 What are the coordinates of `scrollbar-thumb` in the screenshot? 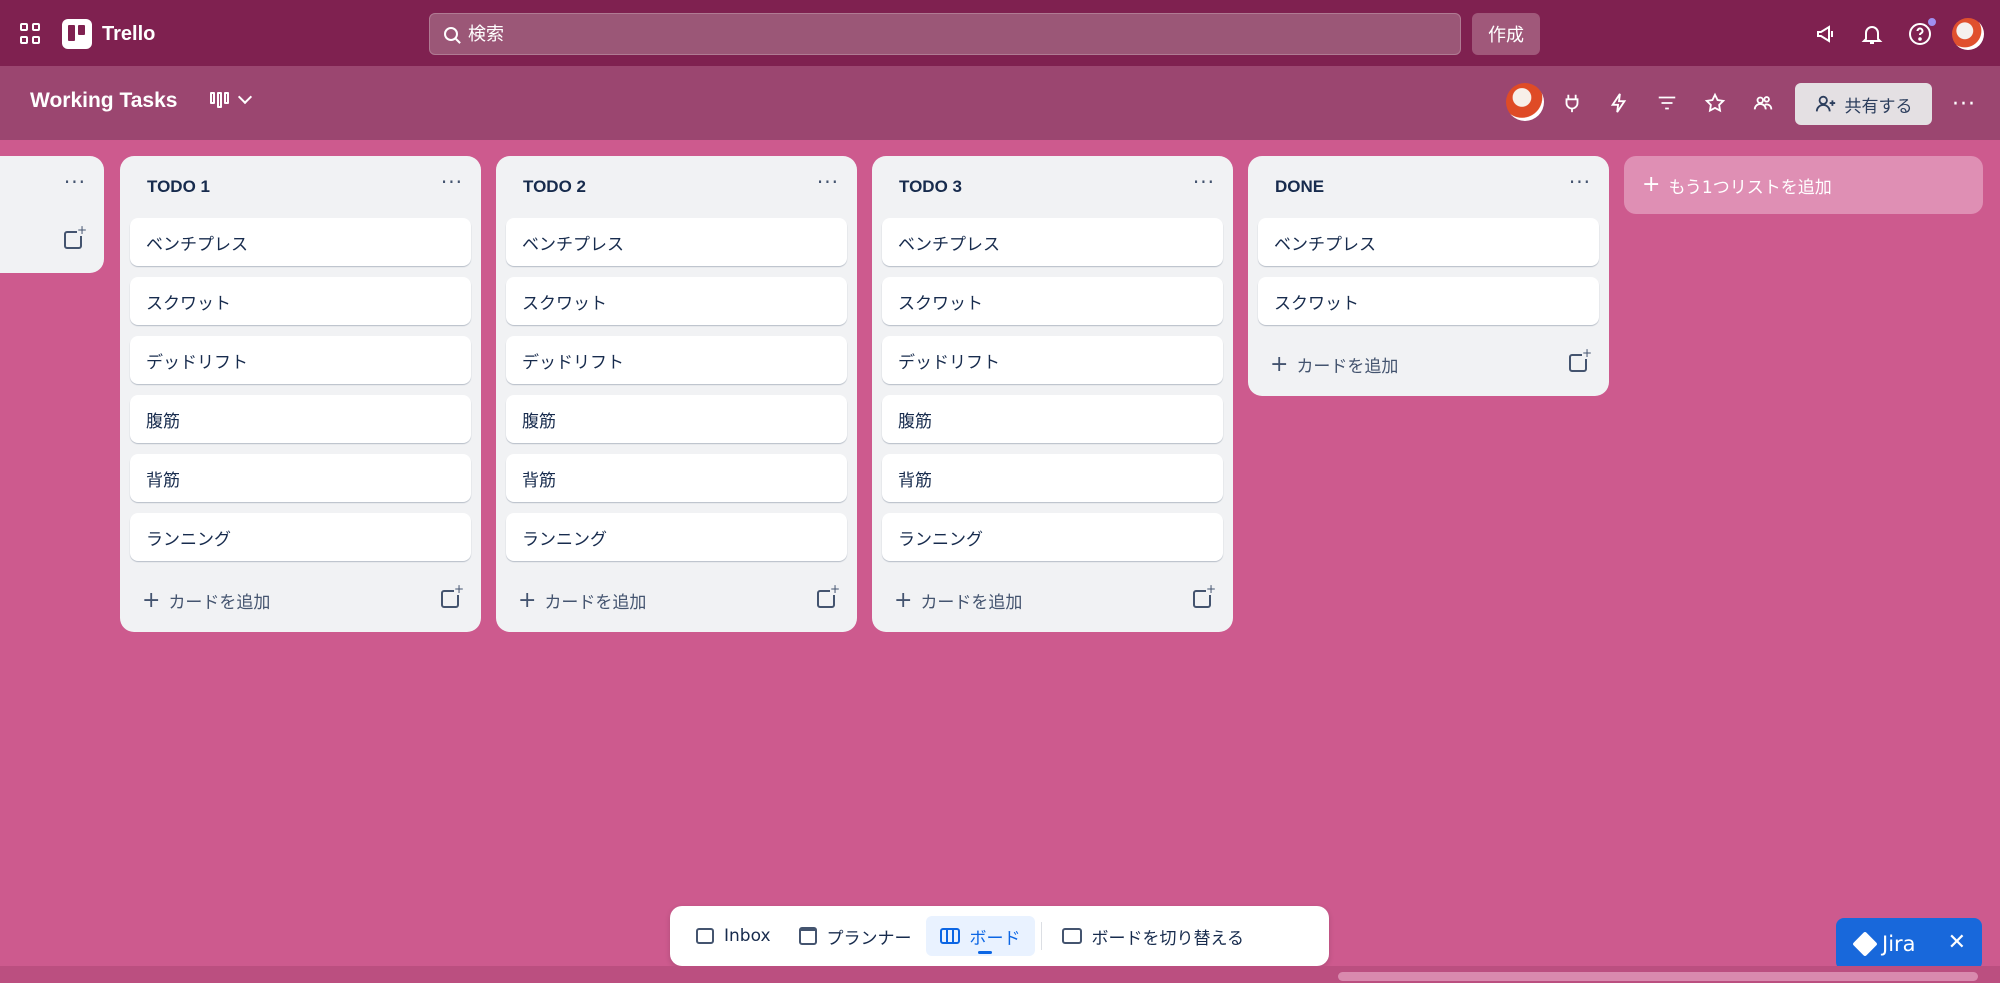 It's located at (1658, 976).